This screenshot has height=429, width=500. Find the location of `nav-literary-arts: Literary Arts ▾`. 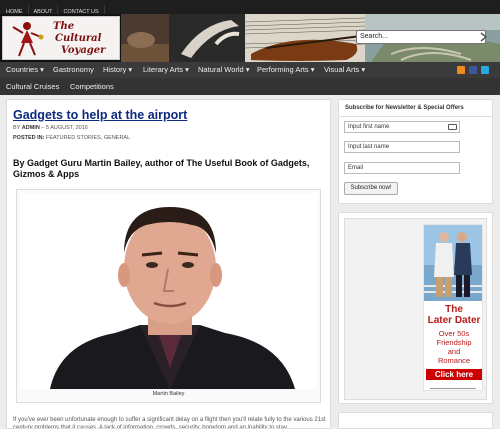

nav-literary-arts: Literary Arts ▾ is located at coordinates (166, 70).